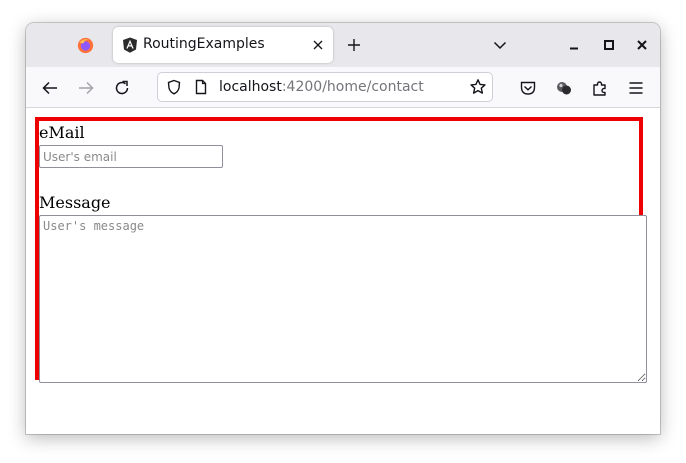 This screenshot has width=686, height=463. I want to click on navigation-toolbar: localhost:4200/home/contact, so click(343, 87).